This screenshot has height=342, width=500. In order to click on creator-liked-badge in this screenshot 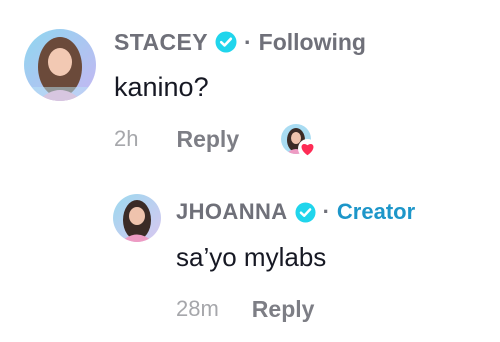, I will do `click(299, 141)`.